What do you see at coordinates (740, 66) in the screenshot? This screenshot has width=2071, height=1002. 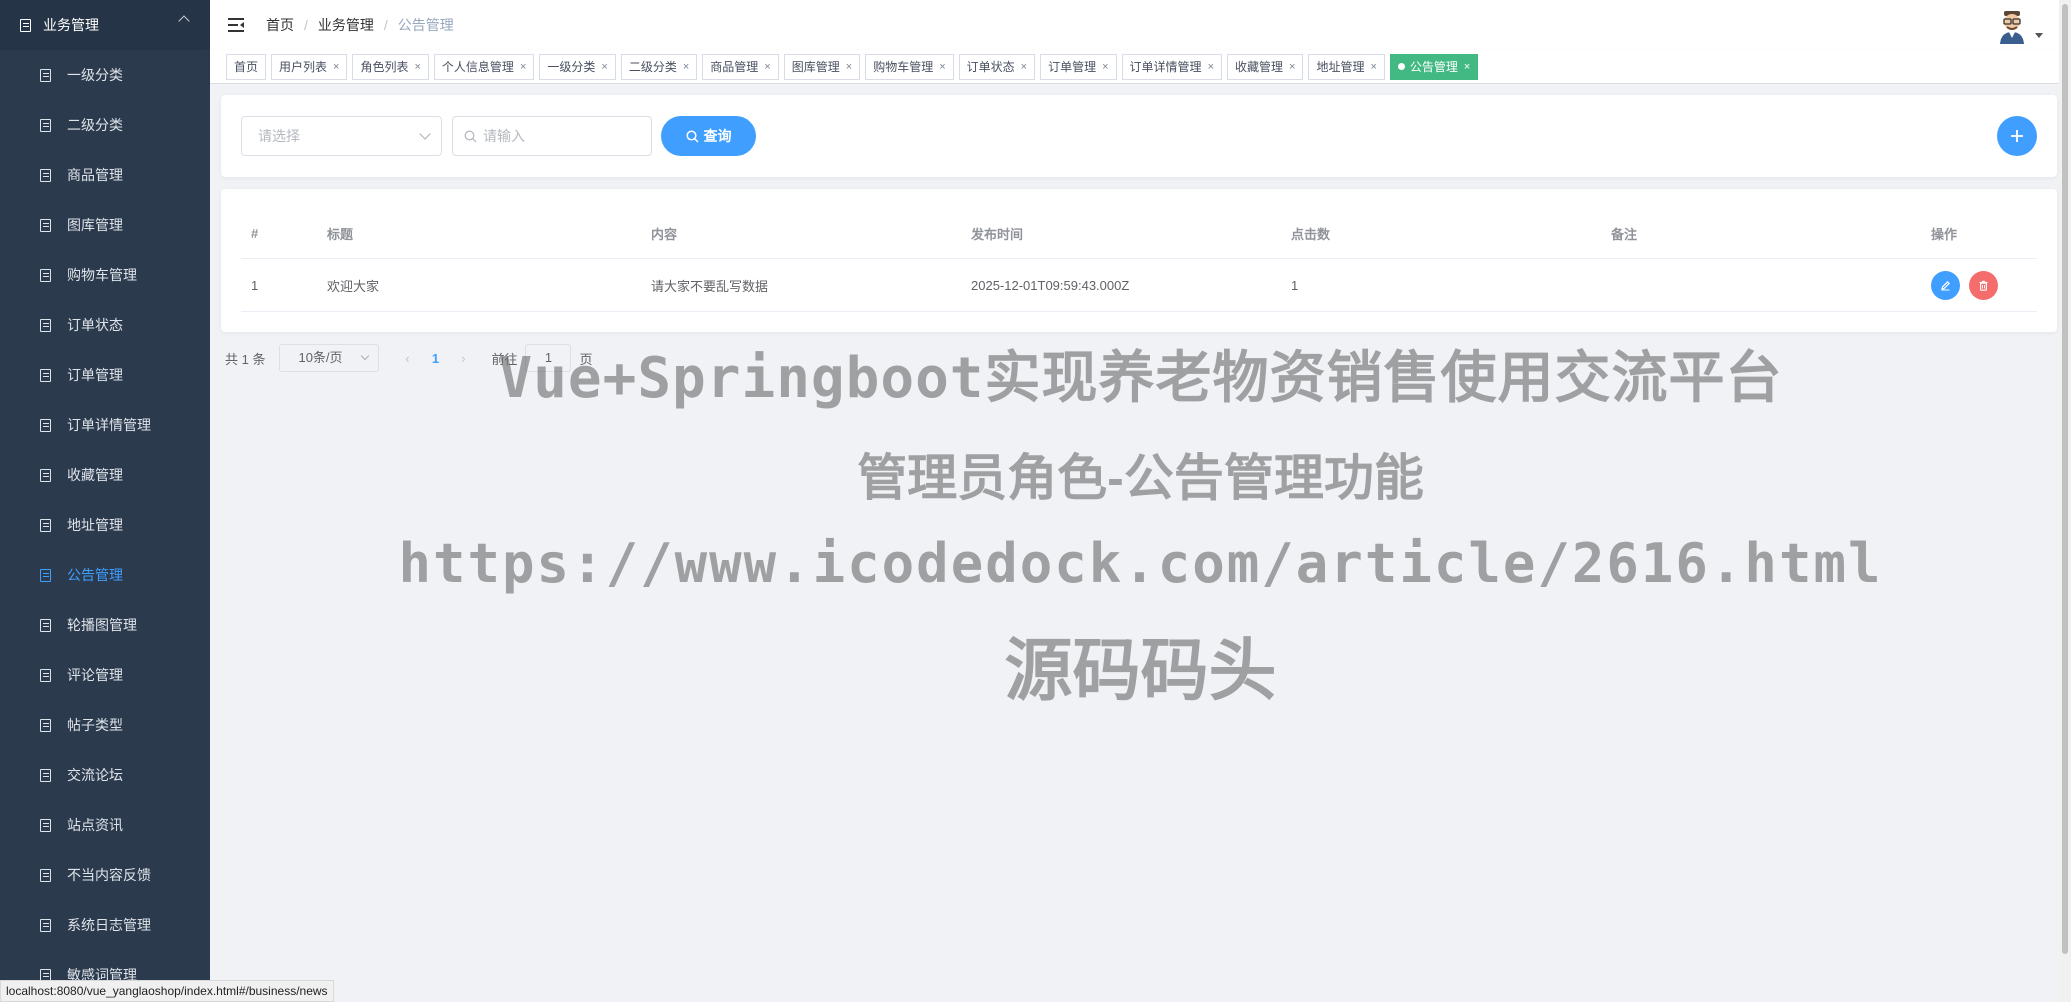 I see `tag-item: 商品管理 ×` at bounding box center [740, 66].